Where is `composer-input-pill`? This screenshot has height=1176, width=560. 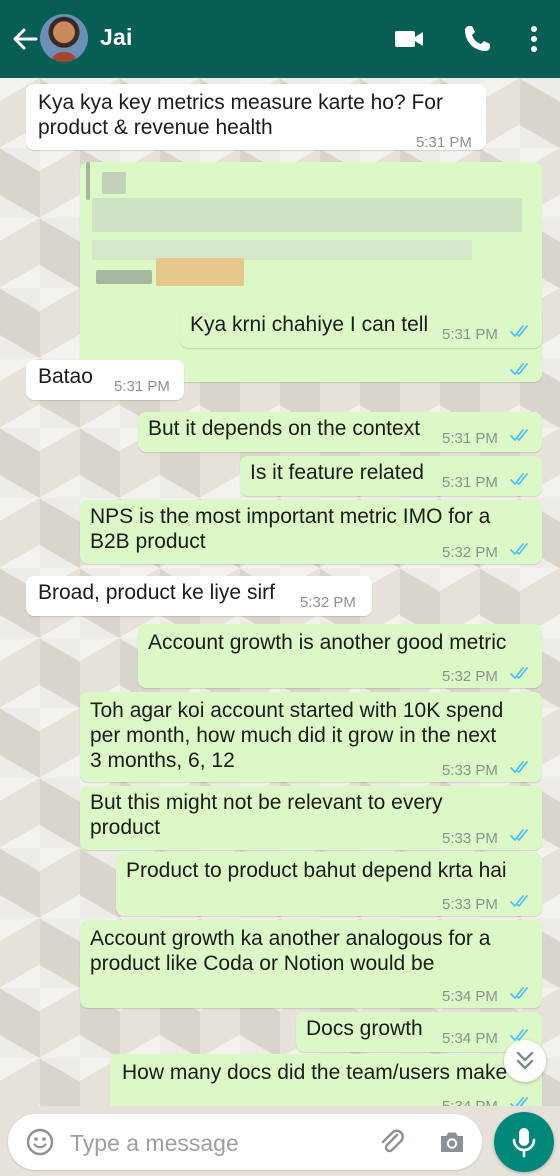 composer-input-pill is located at coordinates (245, 1142).